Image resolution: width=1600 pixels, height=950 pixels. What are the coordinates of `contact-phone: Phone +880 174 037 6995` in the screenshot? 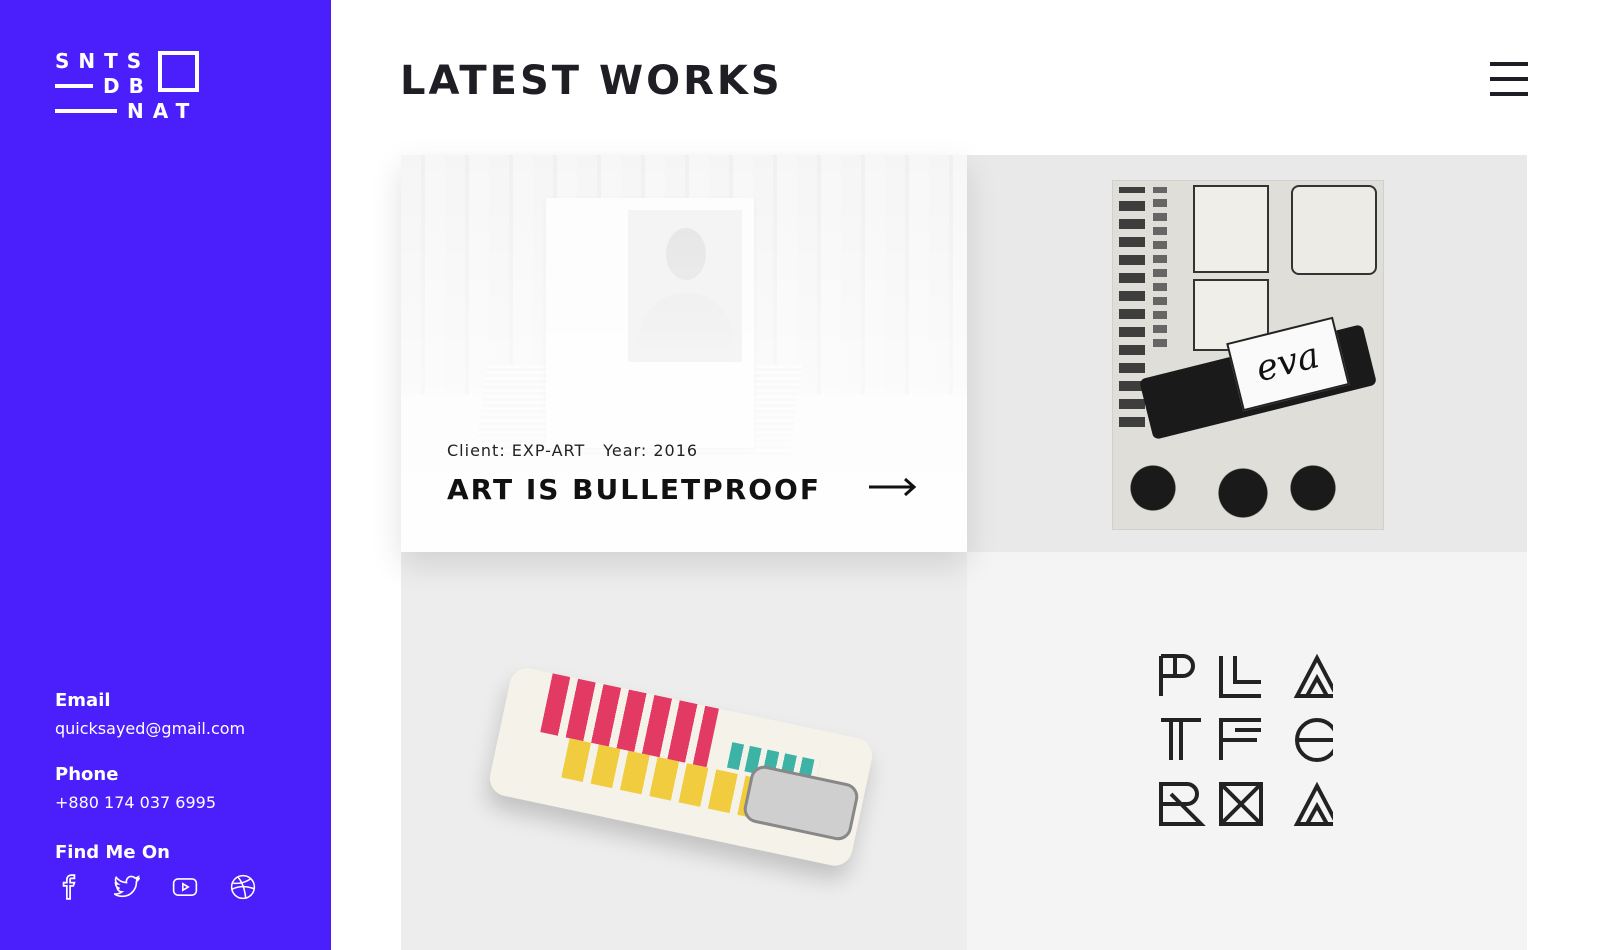 It's located at (135, 789).